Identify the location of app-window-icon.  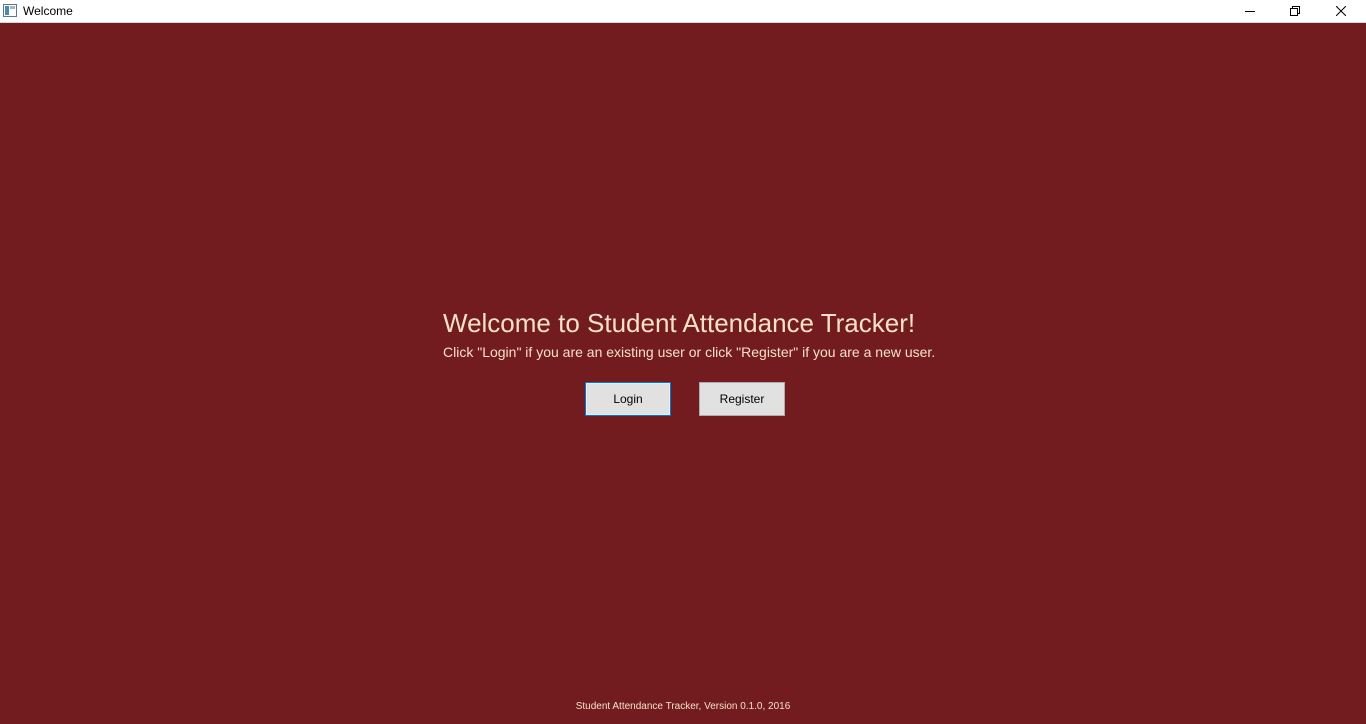
(10, 10).